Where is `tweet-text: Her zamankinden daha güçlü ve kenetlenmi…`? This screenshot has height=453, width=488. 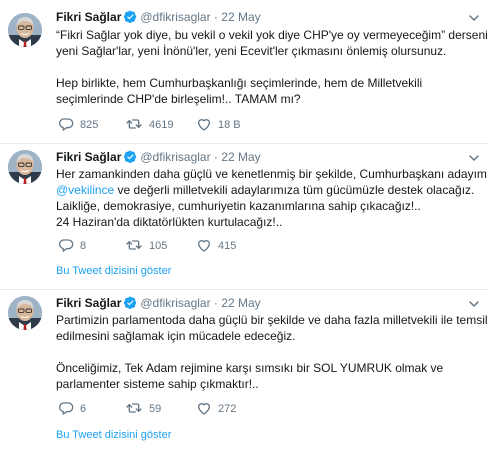 tweet-text: Her zamankinden daha güçlü ve kenetlenmi… is located at coordinates (272, 198).